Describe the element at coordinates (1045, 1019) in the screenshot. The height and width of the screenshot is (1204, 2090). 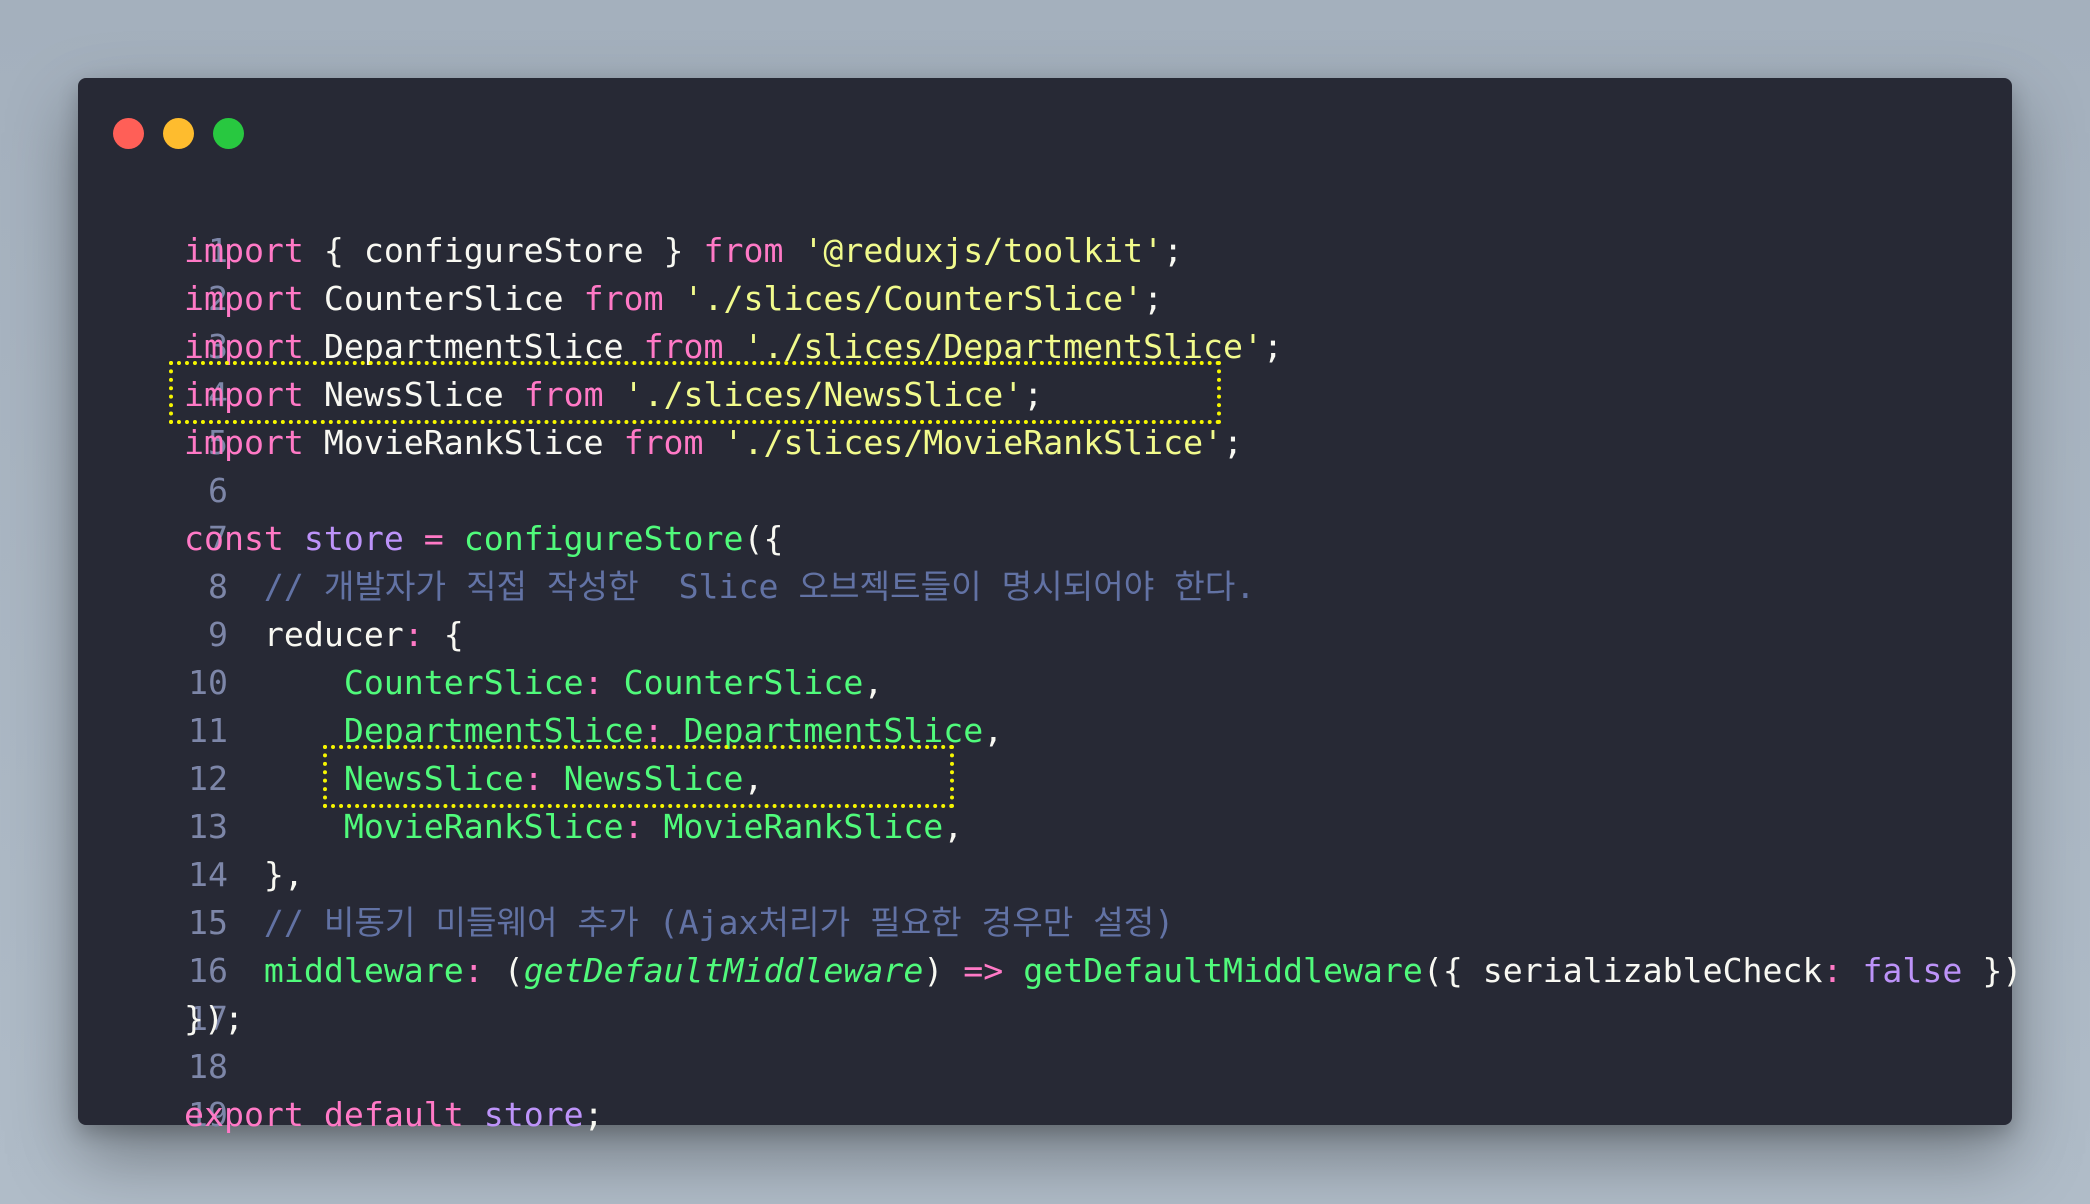
I see `code-line: 17});` at that location.